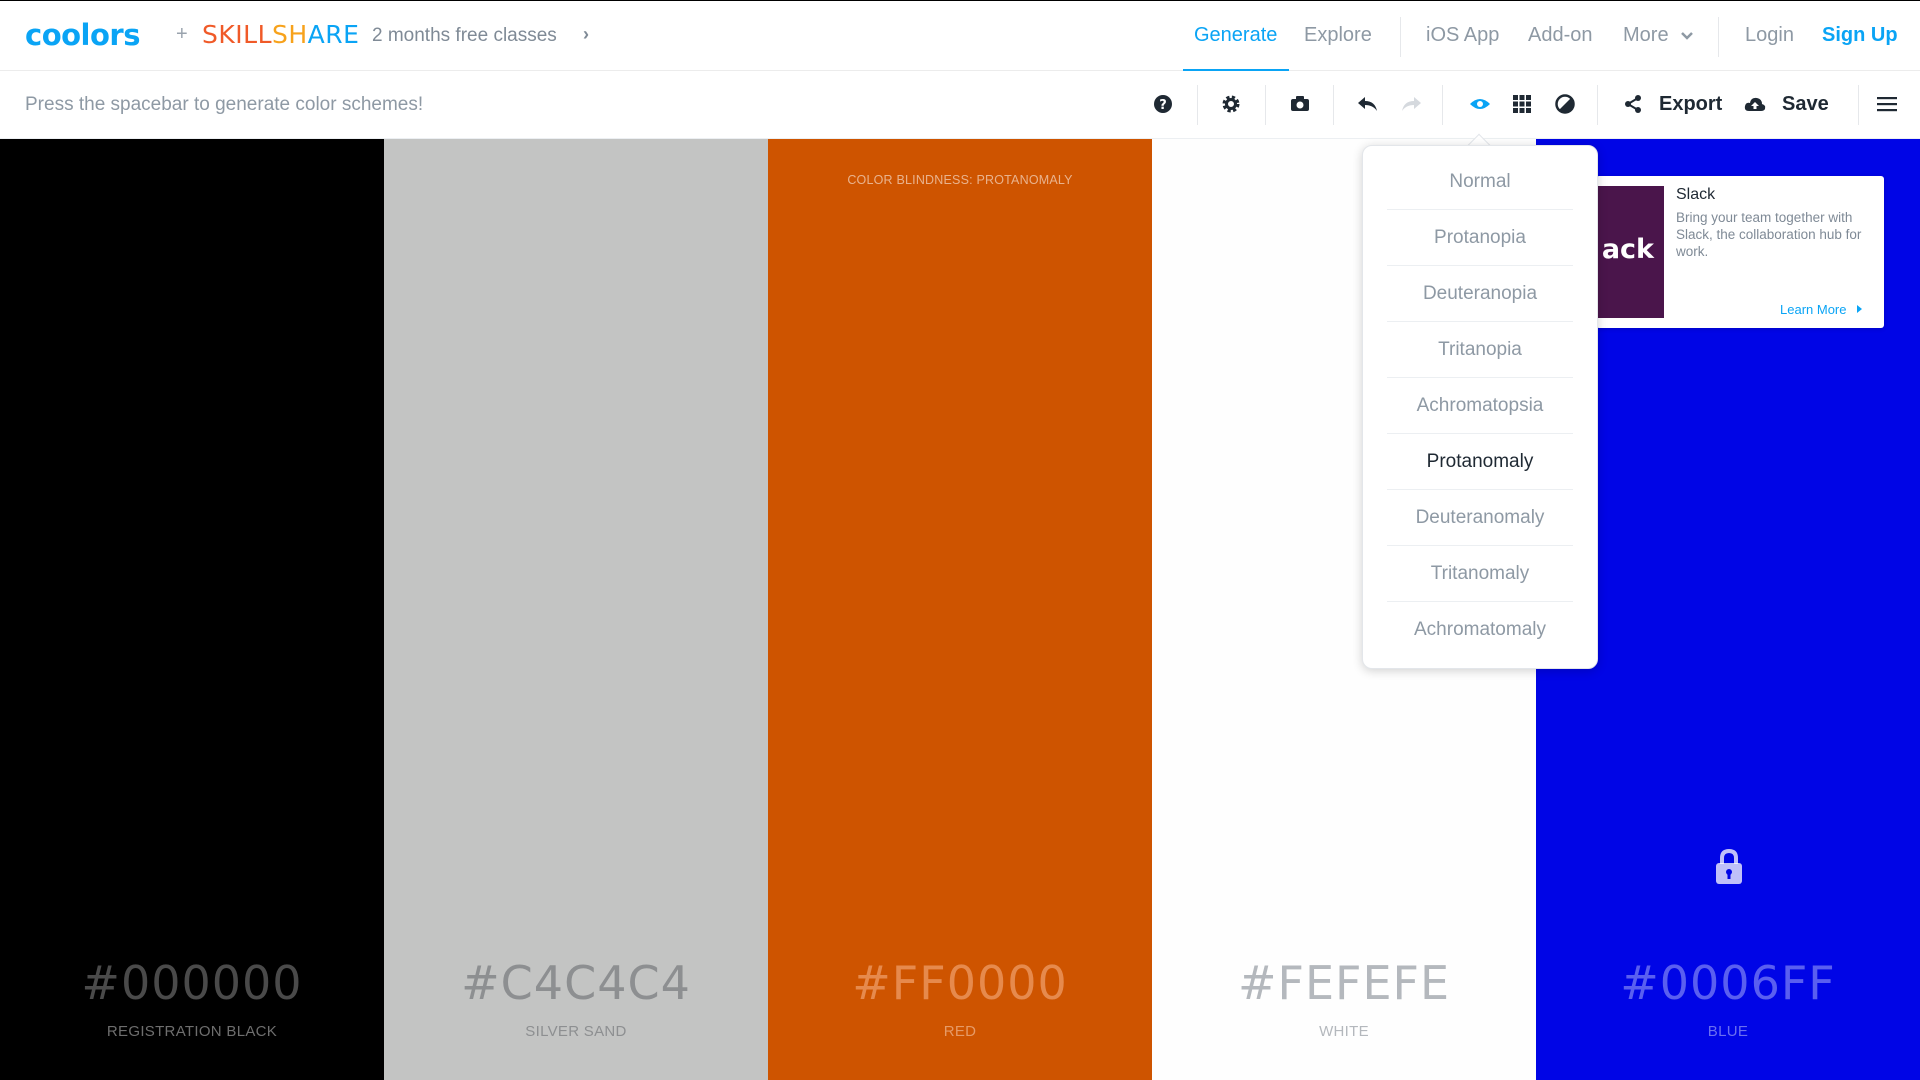 The width and height of the screenshot is (1920, 1080). Describe the element at coordinates (1646, 35) in the screenshot. I see `nav-more-label: More` at that location.